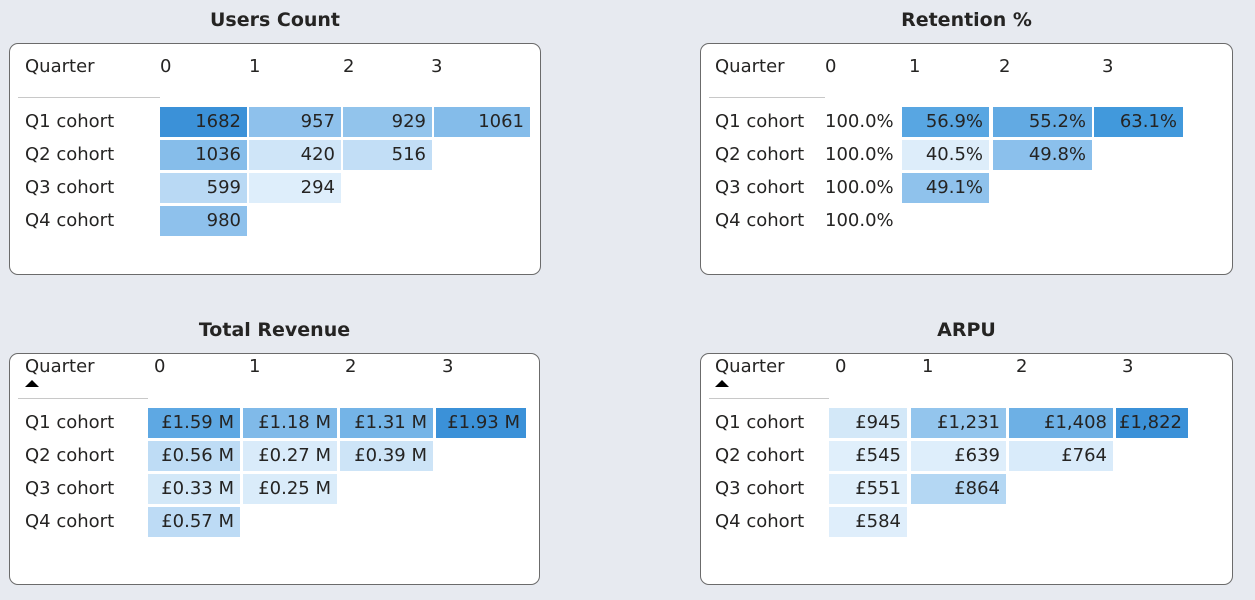 Image resolution: width=1255 pixels, height=600 pixels. I want to click on table-cell: £1,231, so click(958, 423).